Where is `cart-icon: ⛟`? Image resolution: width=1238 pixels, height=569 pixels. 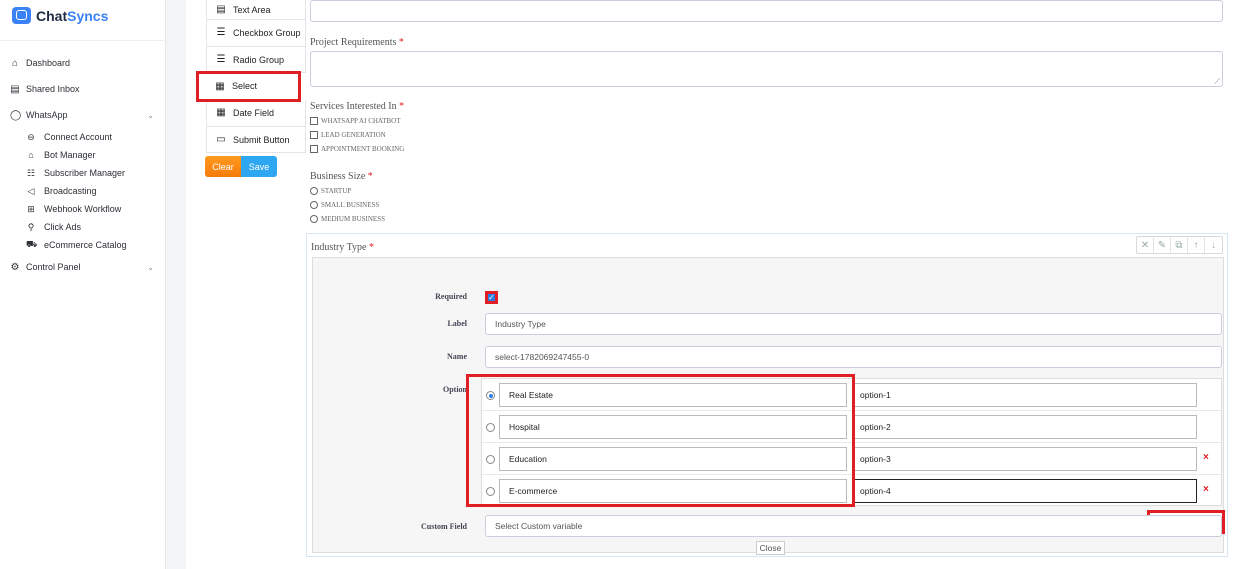
cart-icon: ⛟ is located at coordinates (32, 244).